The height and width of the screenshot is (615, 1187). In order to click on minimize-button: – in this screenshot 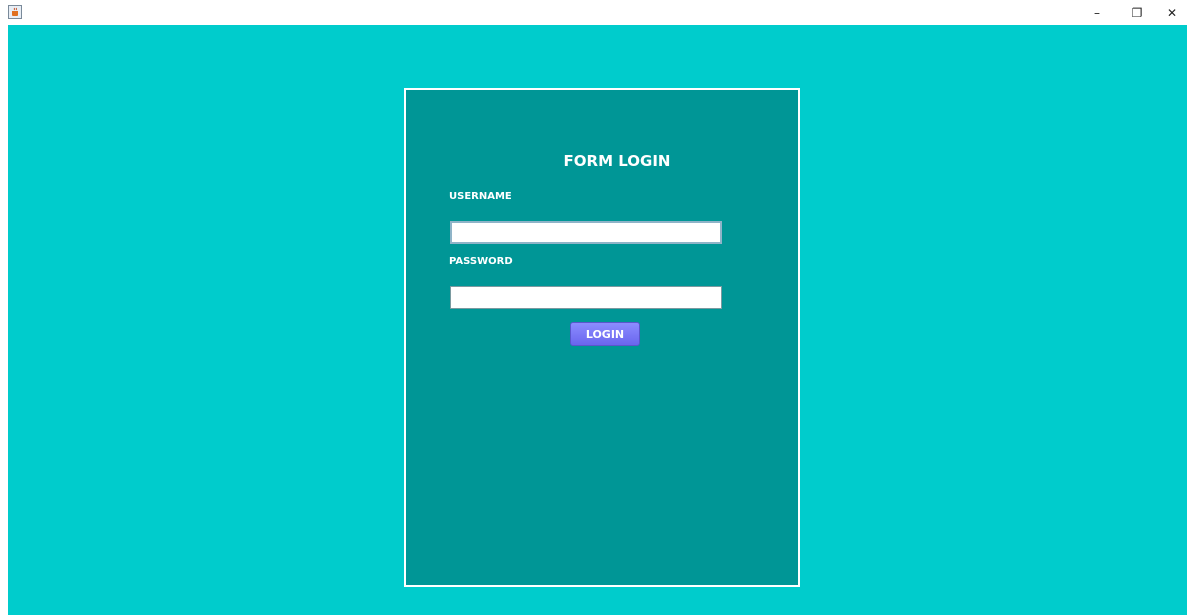, I will do `click(1097, 12)`.